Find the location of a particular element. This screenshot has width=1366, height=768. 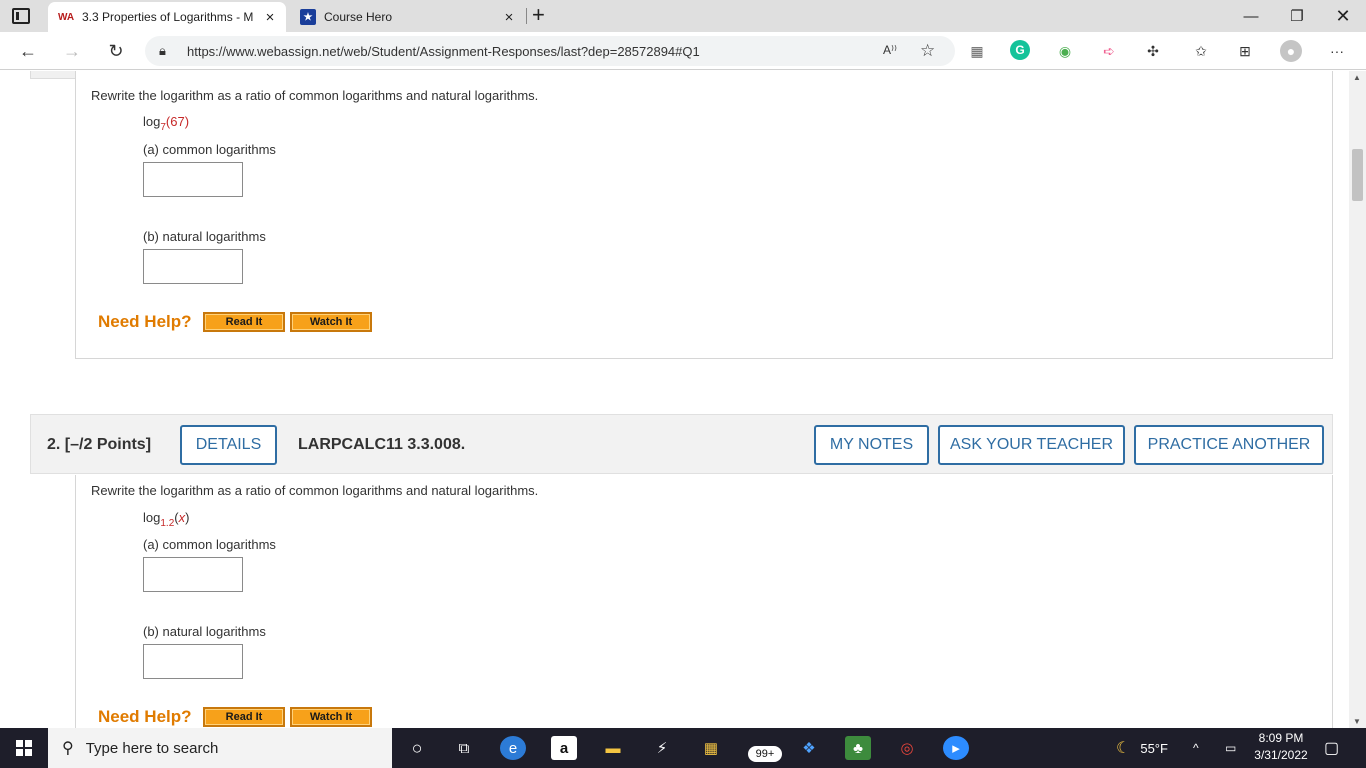

back-icon: ← is located at coordinates (28, 51).